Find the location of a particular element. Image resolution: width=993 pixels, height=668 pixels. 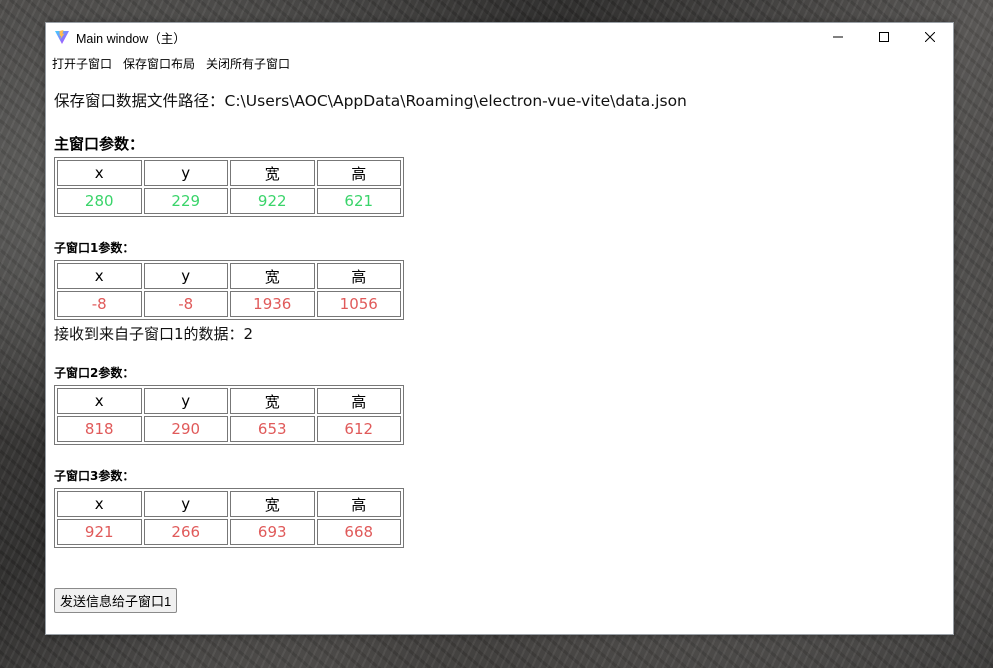

window-title: Main window（主） is located at coordinates (131, 38).